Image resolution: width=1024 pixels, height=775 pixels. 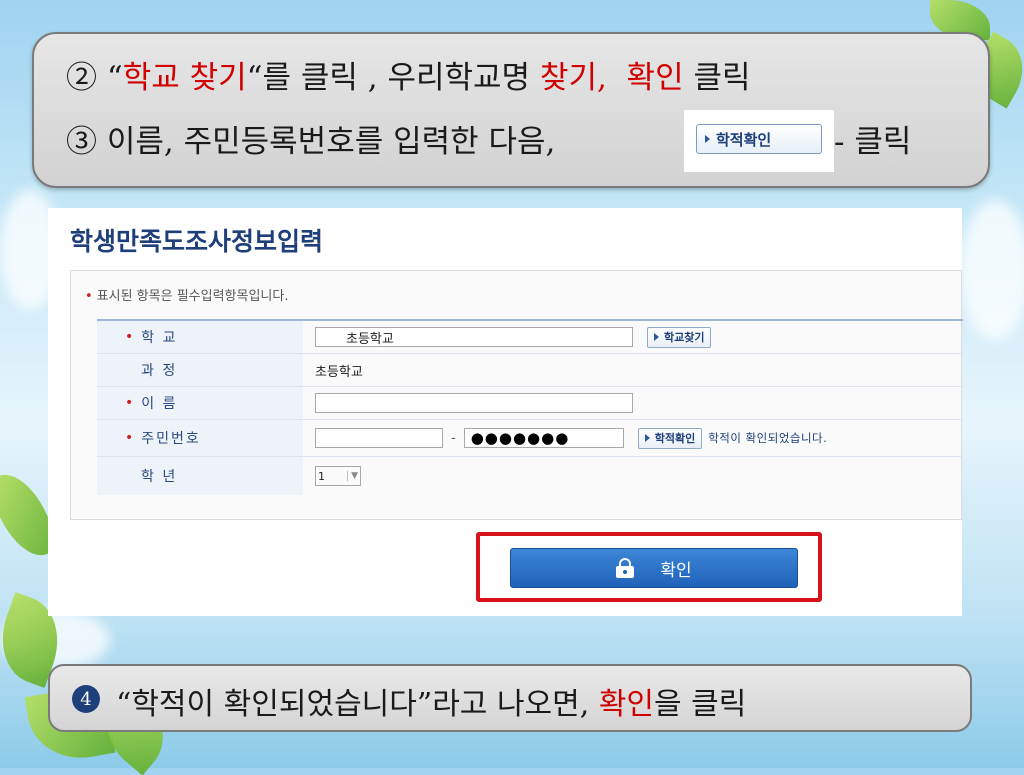 I want to click on step-4-badge: 4, so click(x=86, y=699).